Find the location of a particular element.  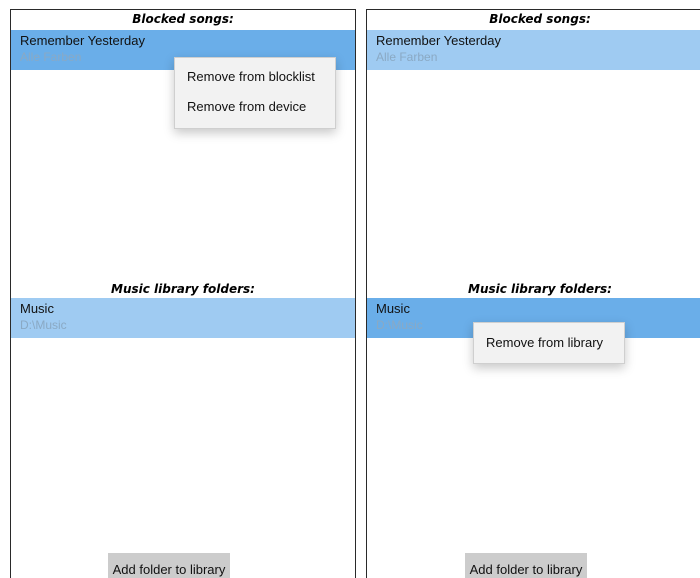

blocked-song-item: Remember Yesterday Alle Farben is located at coordinates (533, 50).